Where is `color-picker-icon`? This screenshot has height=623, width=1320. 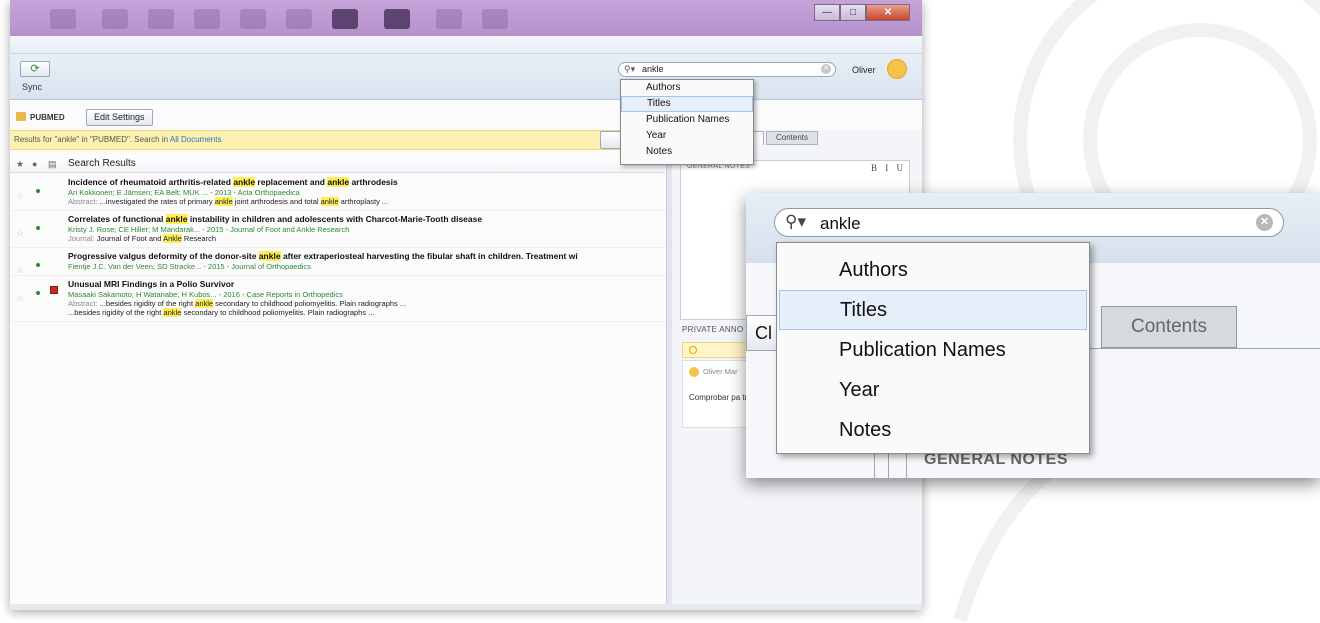
color-picker-icon is located at coordinates (693, 350).